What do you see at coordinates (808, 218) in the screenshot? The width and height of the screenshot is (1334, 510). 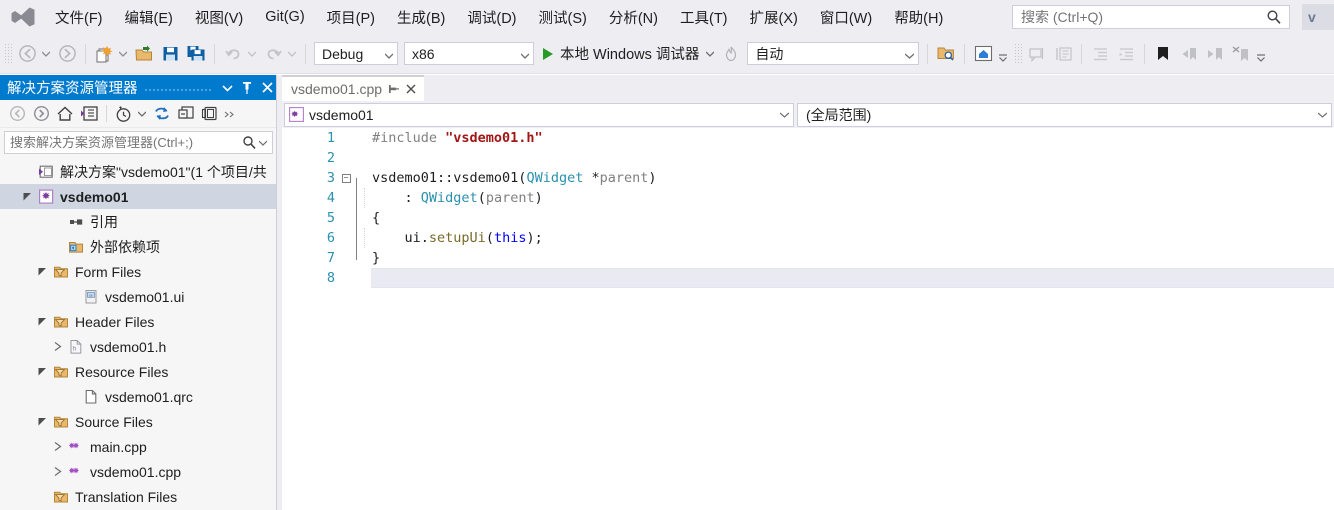 I see `code-line: 5{` at bounding box center [808, 218].